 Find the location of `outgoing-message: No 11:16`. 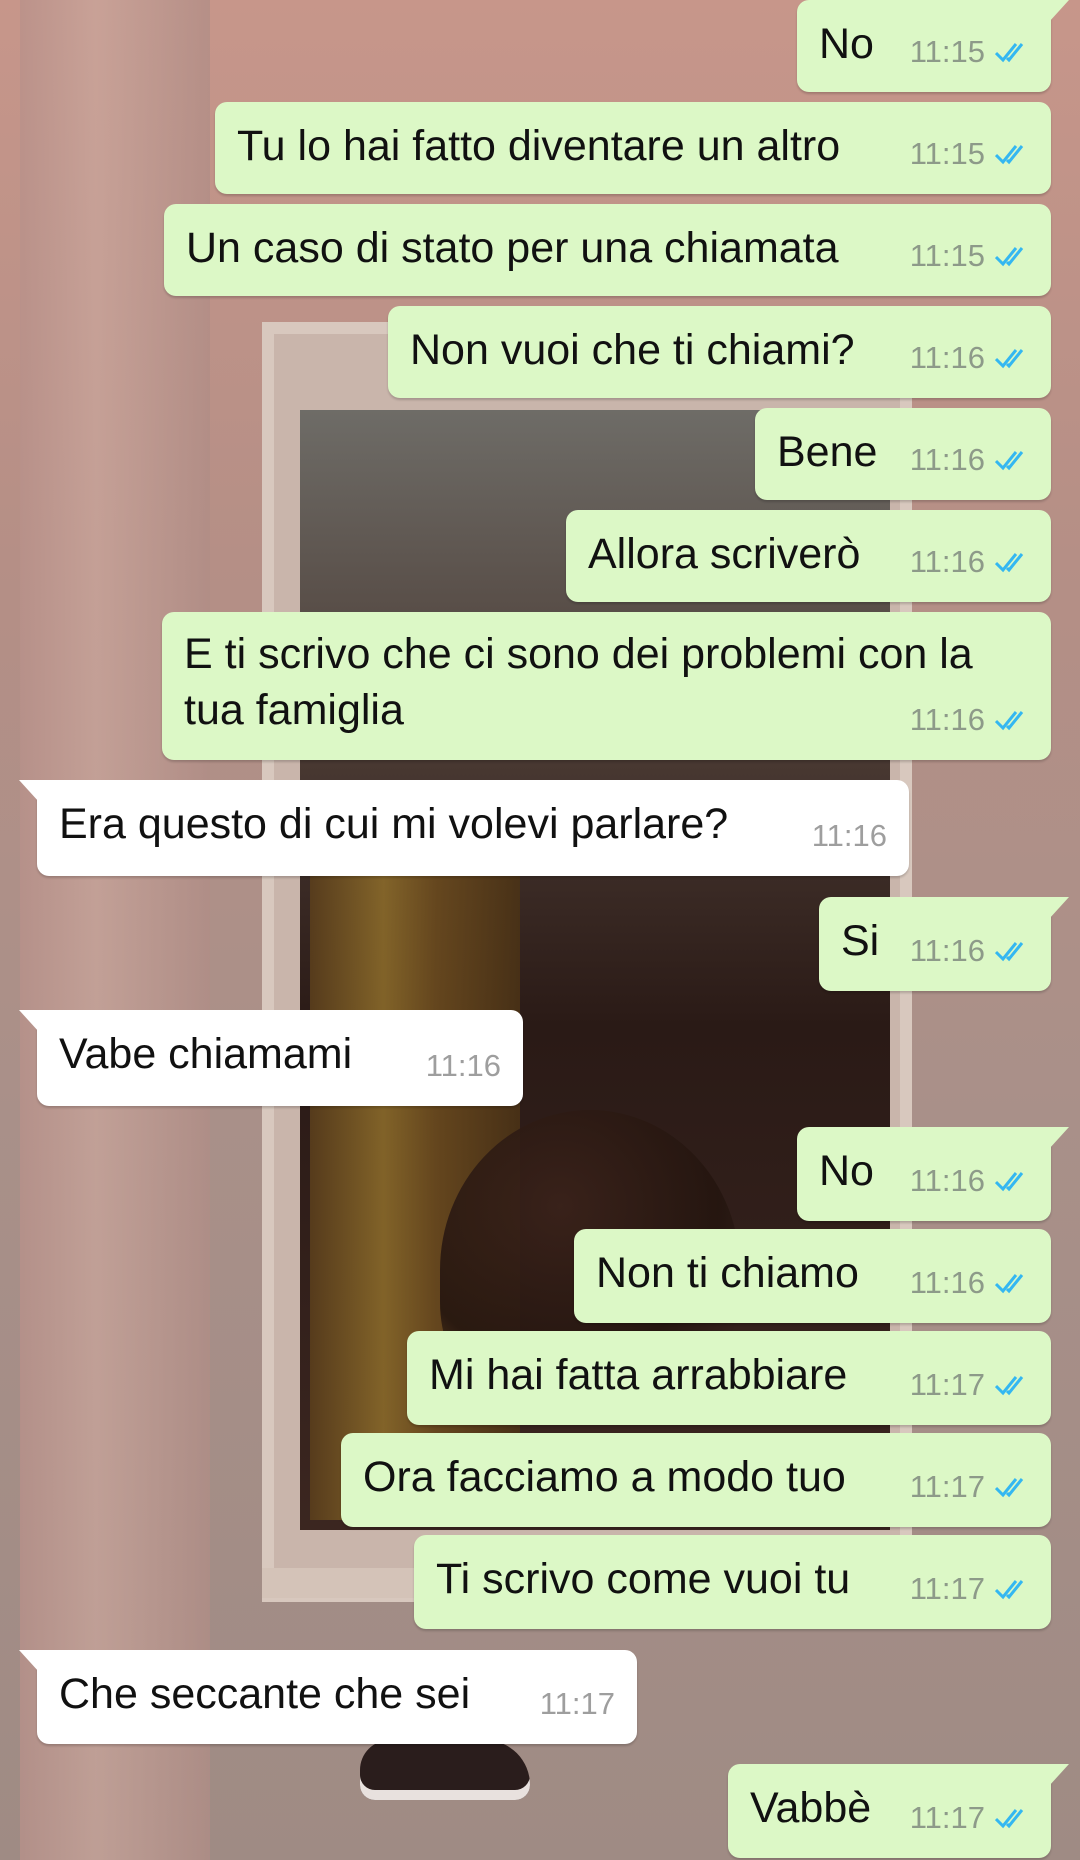

outgoing-message: No 11:16 is located at coordinates (933, 1174).